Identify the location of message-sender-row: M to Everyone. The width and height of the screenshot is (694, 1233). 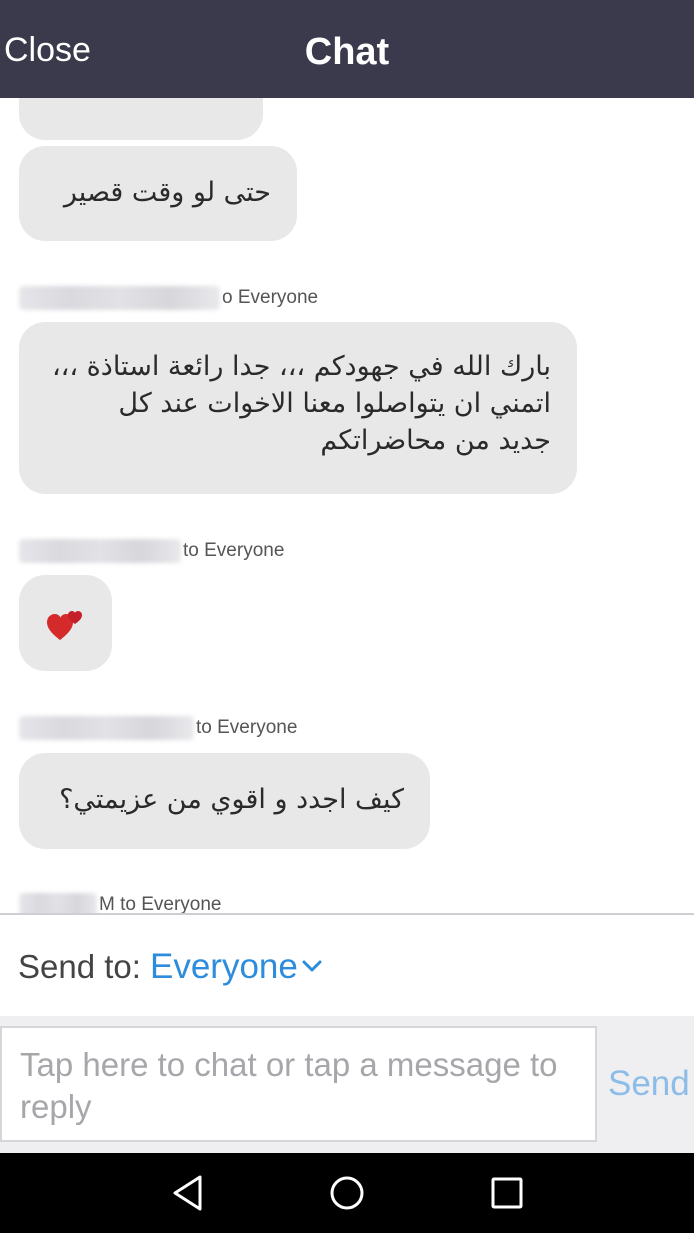
(120, 902).